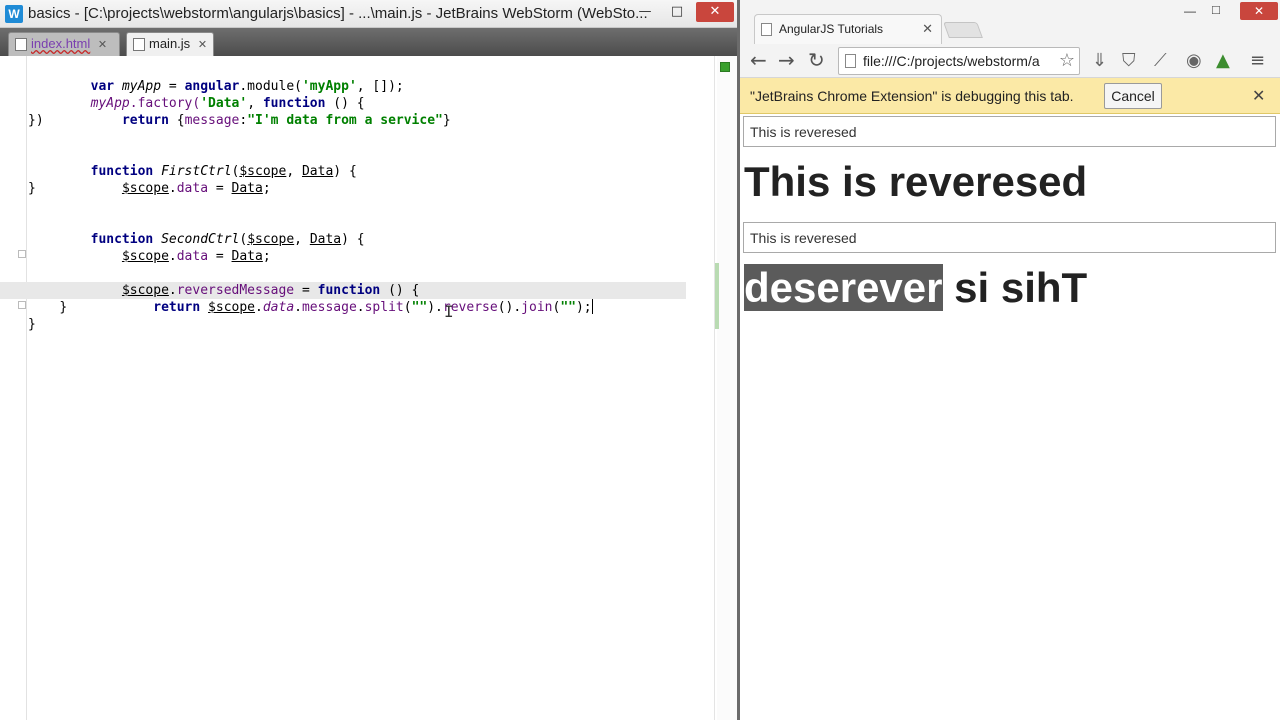  Describe the element at coordinates (449, 311) in the screenshot. I see `ibeam-cursor-icon: I` at that location.